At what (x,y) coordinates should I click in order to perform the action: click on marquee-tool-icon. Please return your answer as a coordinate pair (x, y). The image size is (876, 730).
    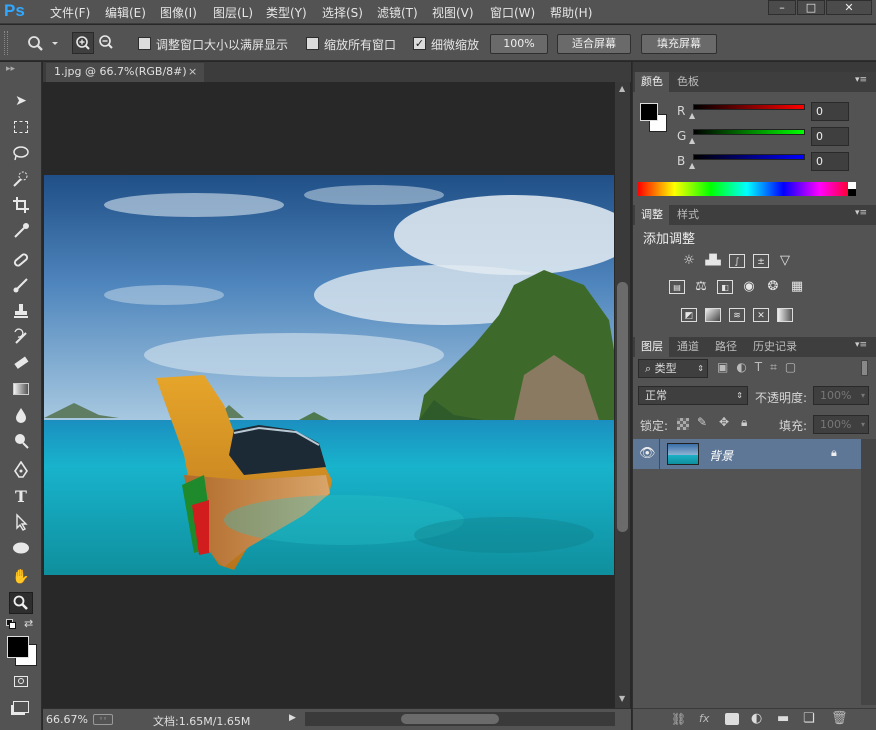
    Looking at the image, I should click on (21, 127).